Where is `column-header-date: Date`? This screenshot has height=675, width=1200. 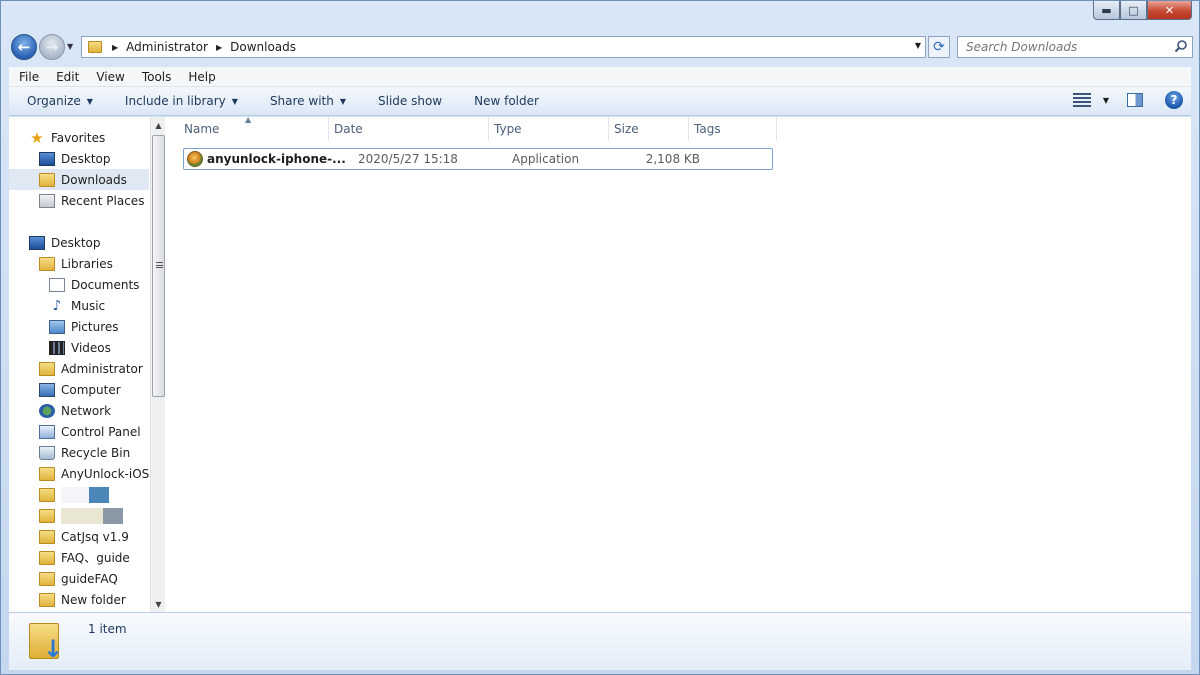
column-header-date: Date is located at coordinates (409, 129).